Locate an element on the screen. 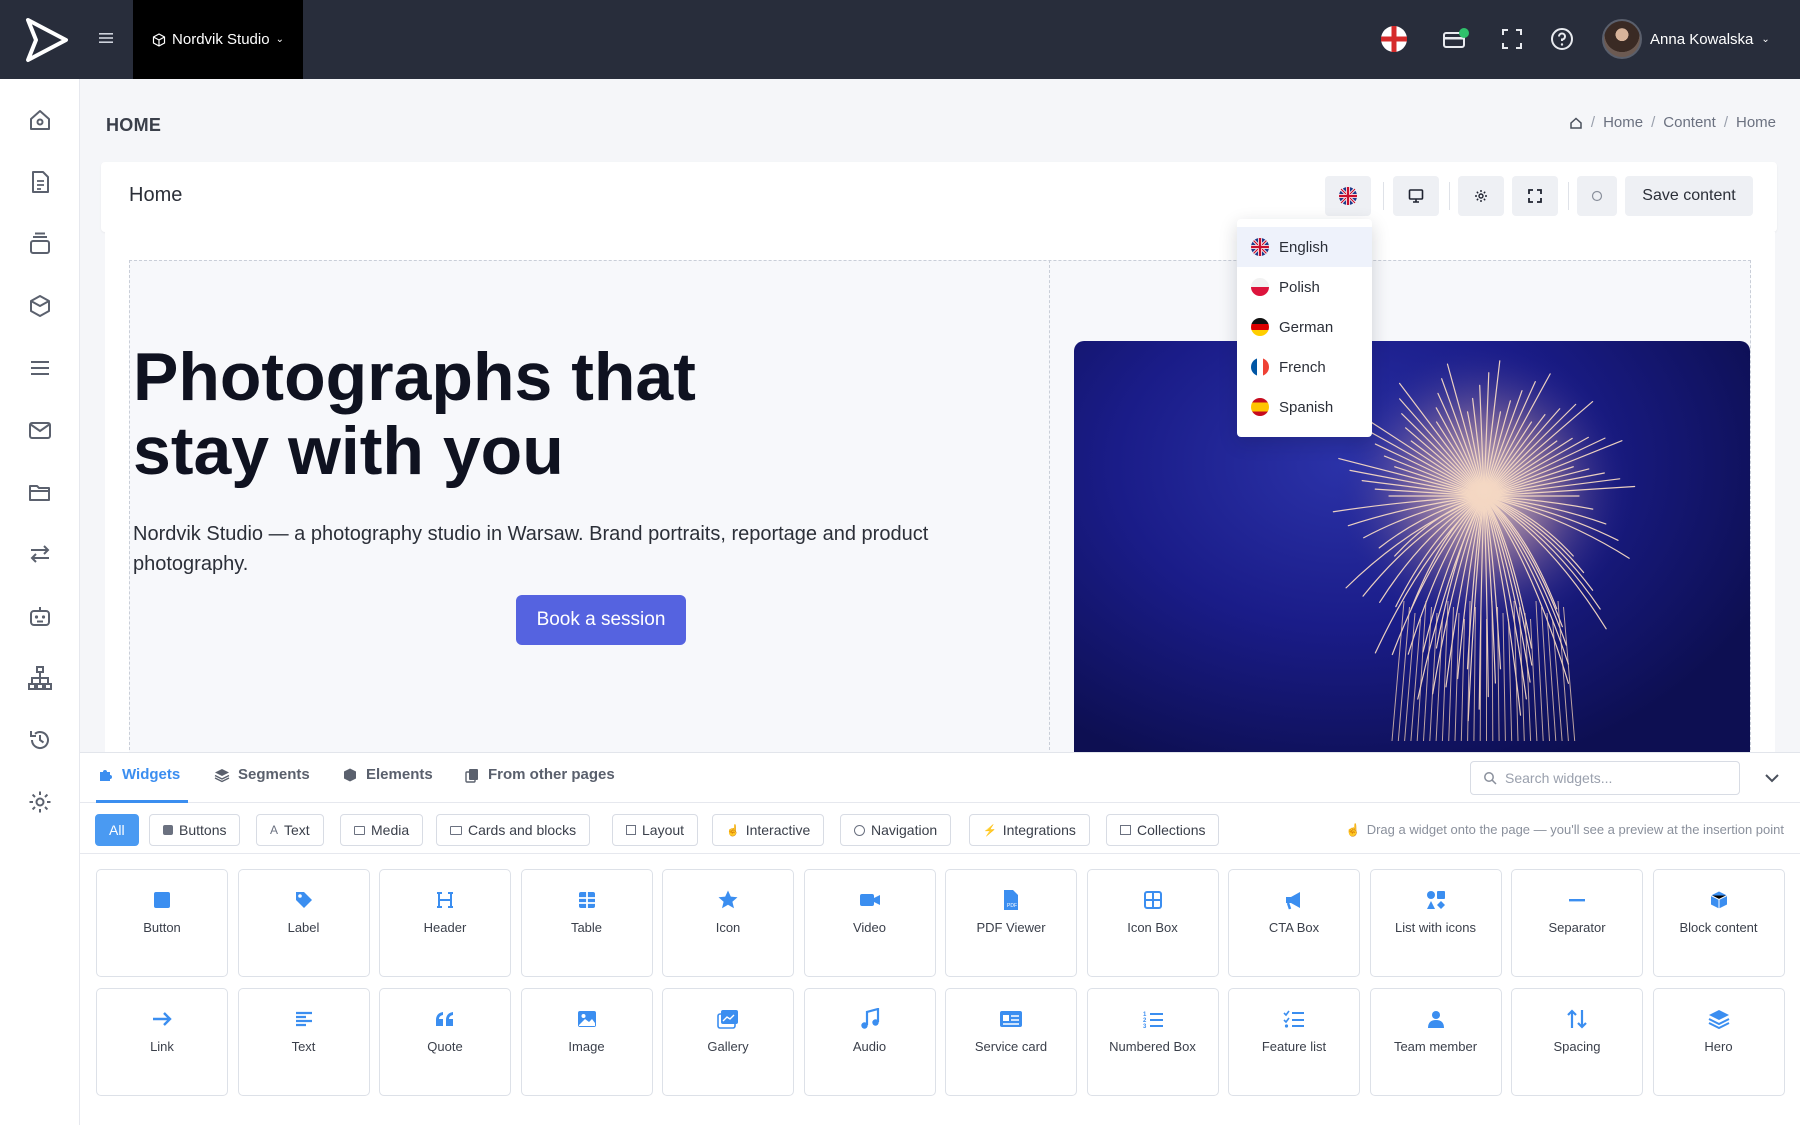 The height and width of the screenshot is (1125, 1800). settings-button is located at coordinates (1481, 196).